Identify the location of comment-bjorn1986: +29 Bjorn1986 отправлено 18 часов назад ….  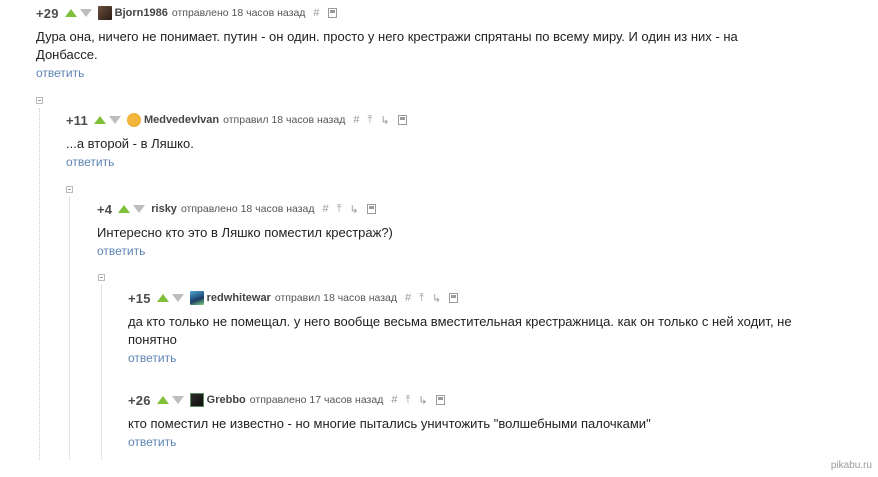
(436, 43).